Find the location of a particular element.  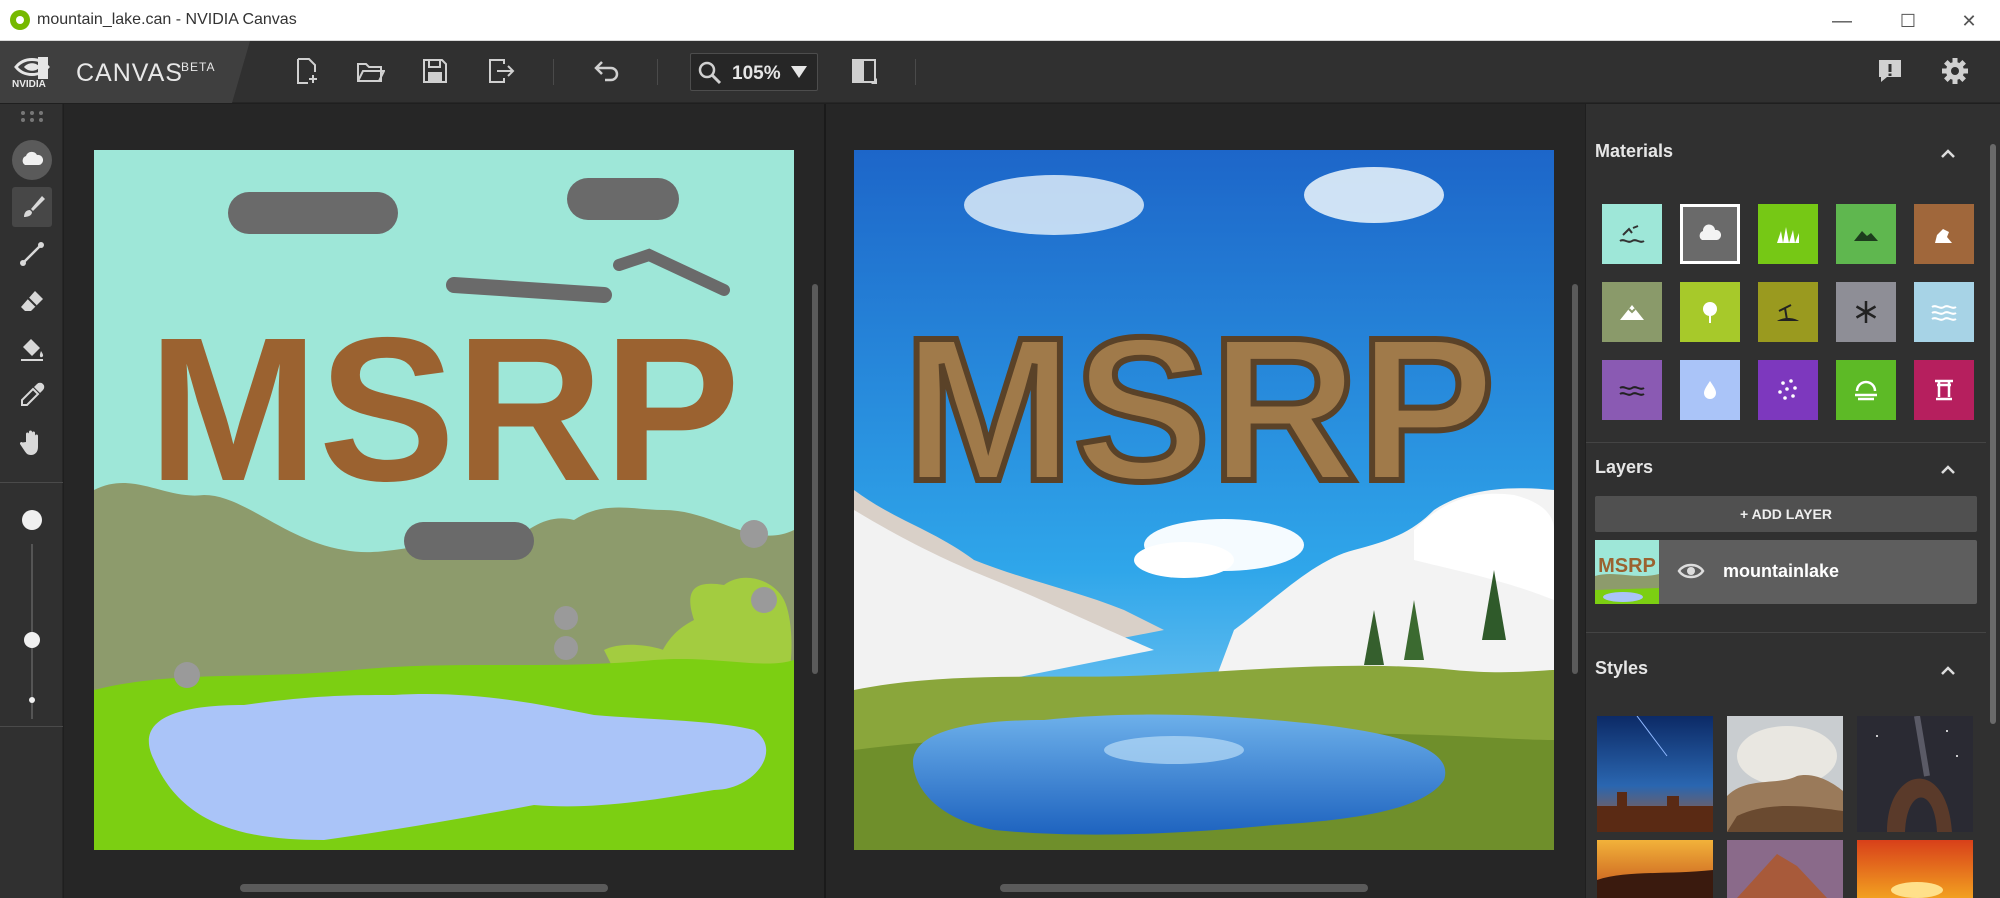

compare-icon is located at coordinates (864, 71).